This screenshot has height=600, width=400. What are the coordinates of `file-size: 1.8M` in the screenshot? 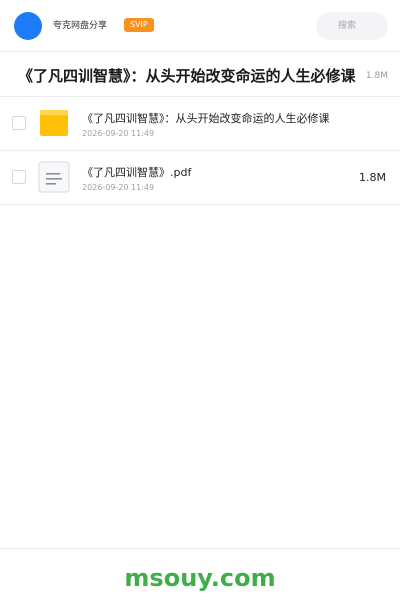 It's located at (372, 177).